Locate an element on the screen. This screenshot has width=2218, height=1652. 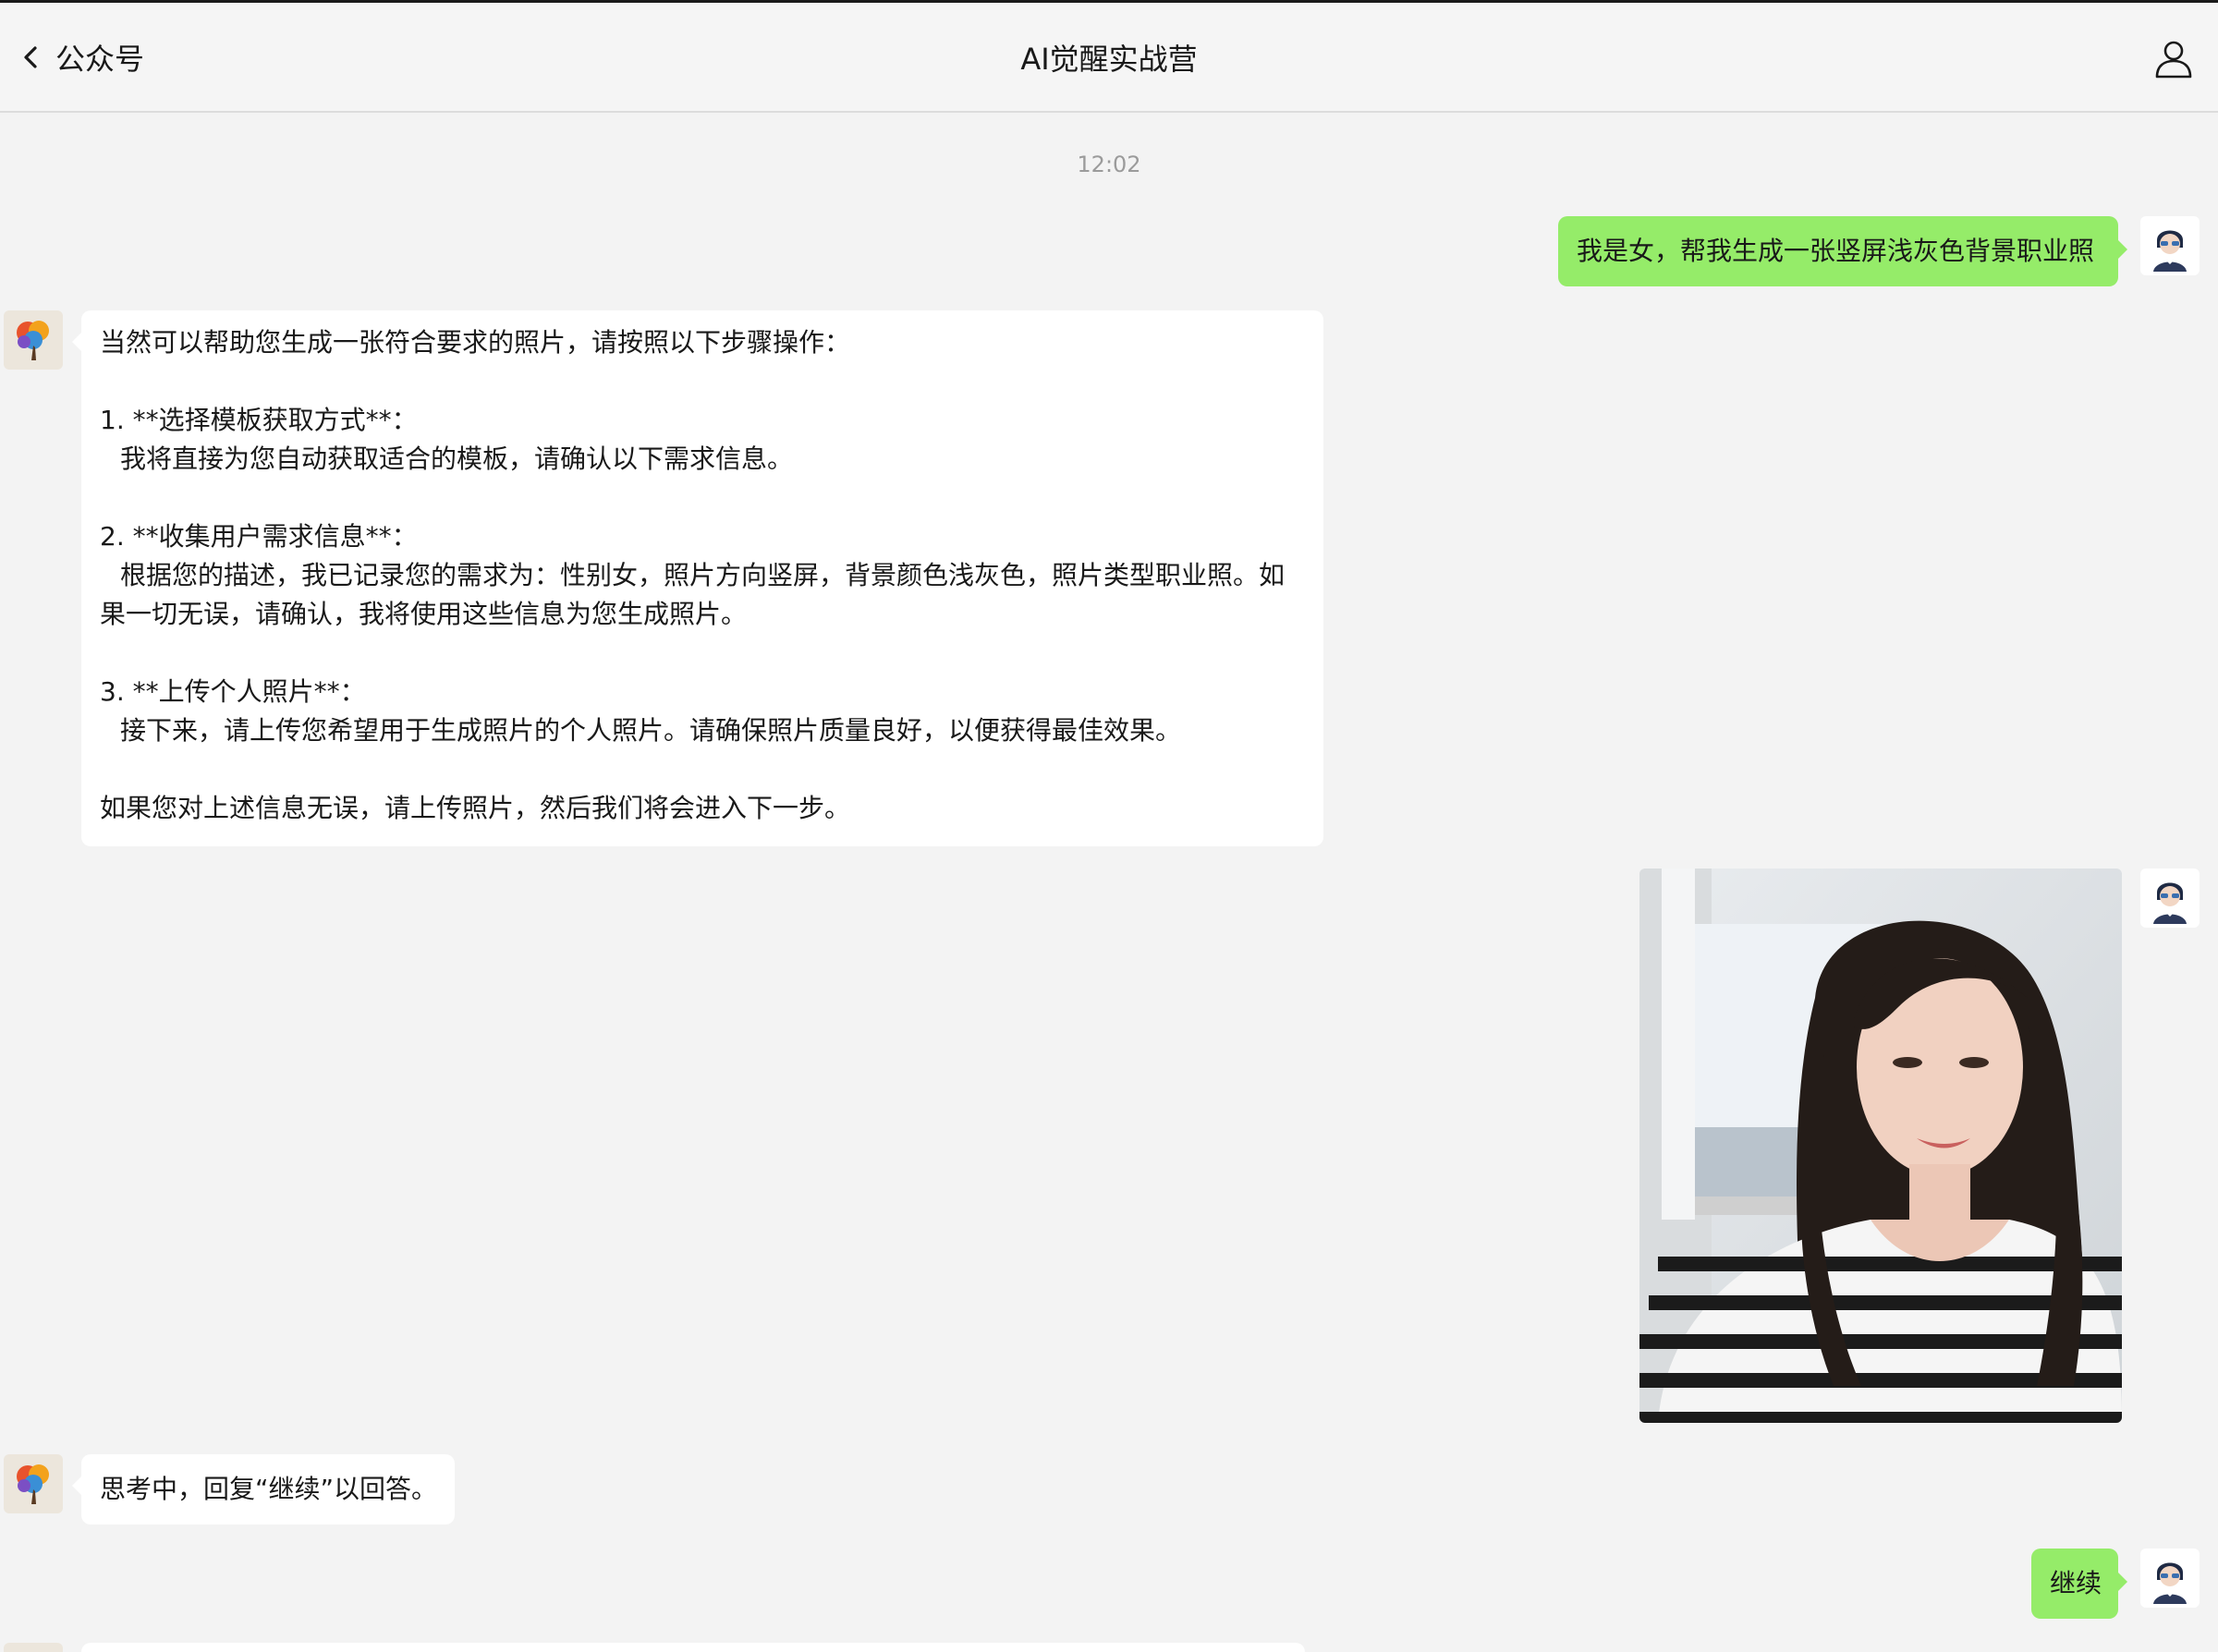
portrait-photo is located at coordinates (1880, 1146).